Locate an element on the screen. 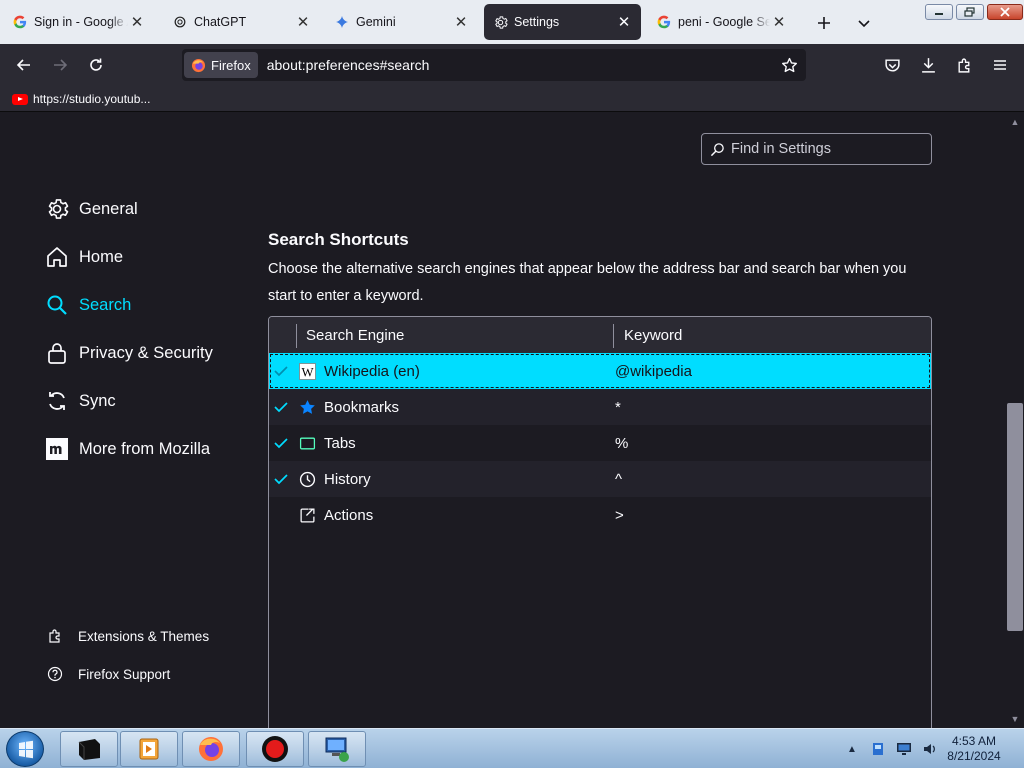 This screenshot has height=768, width=1024. new-tab-button is located at coordinates (824, 23).